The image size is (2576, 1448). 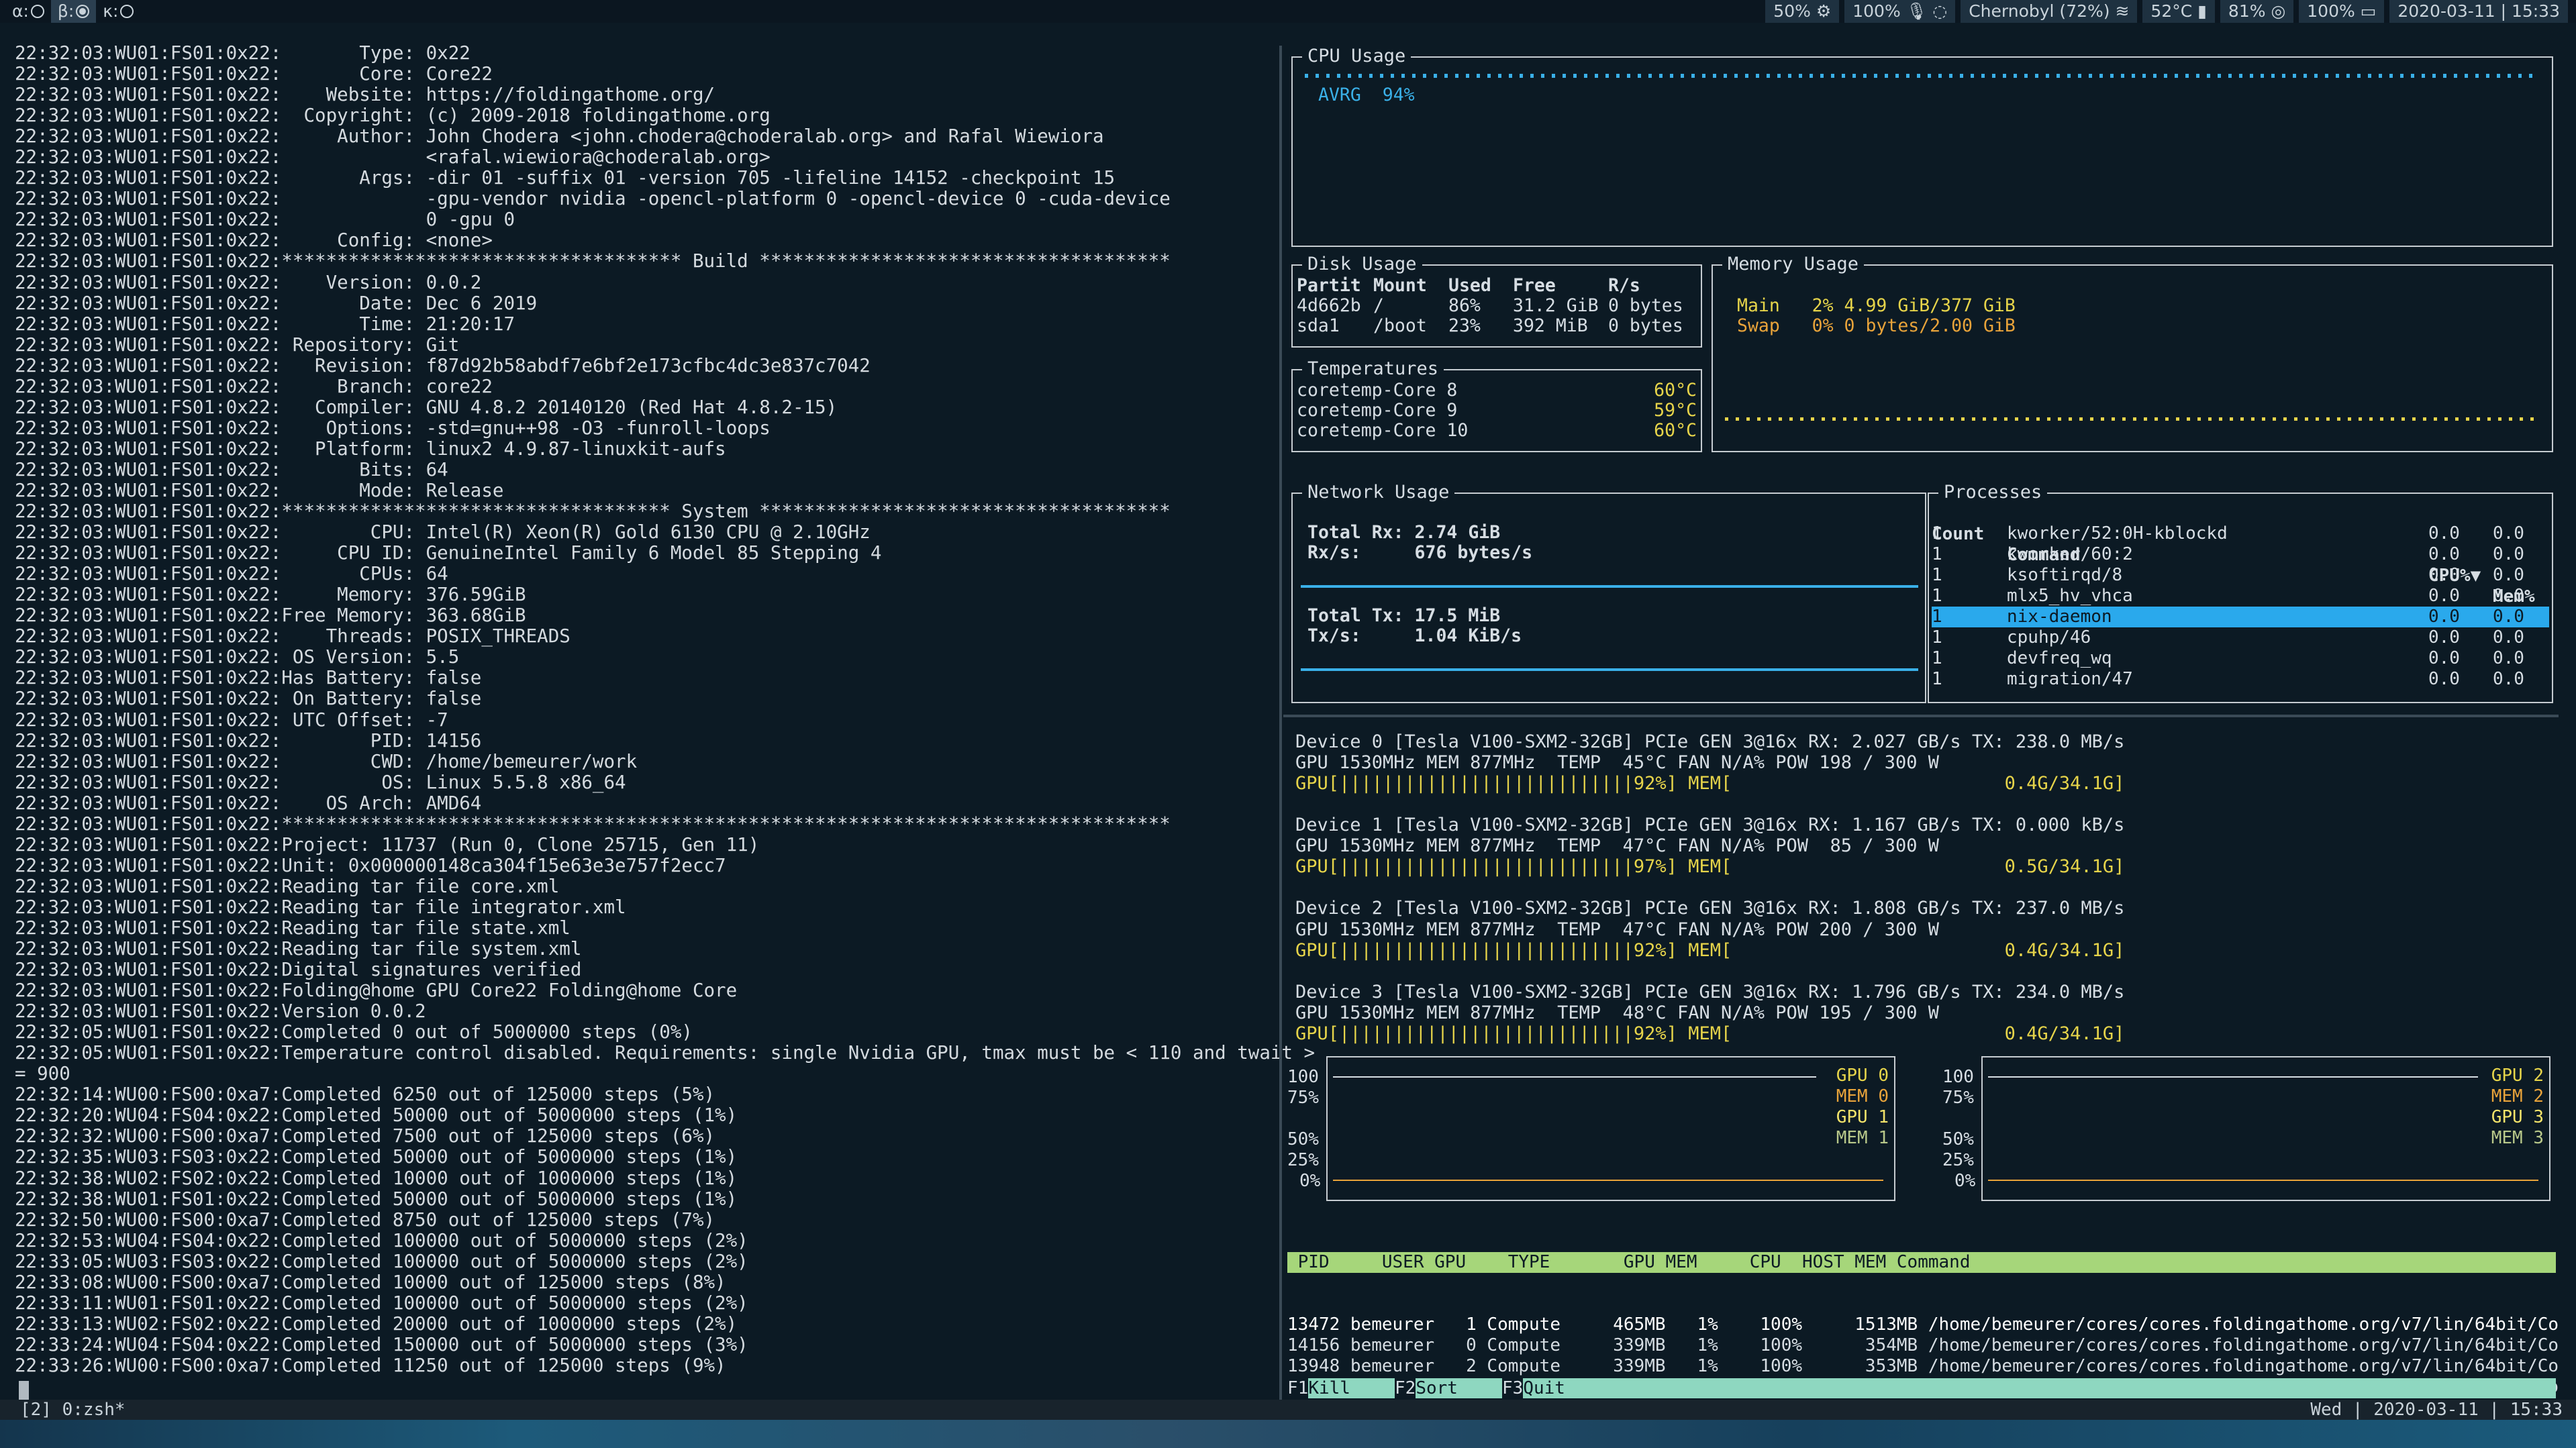 I want to click on gear-icon: ⚙, so click(x=1824, y=11).